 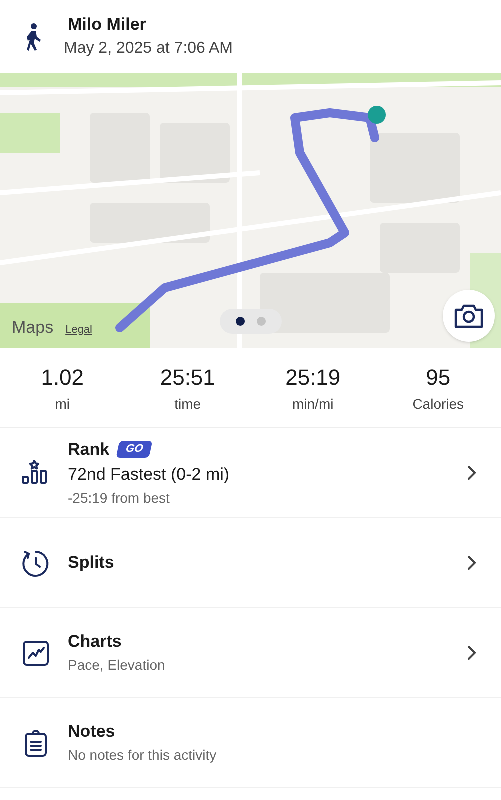 What do you see at coordinates (89, 449) in the screenshot?
I see `row-title: Rank` at bounding box center [89, 449].